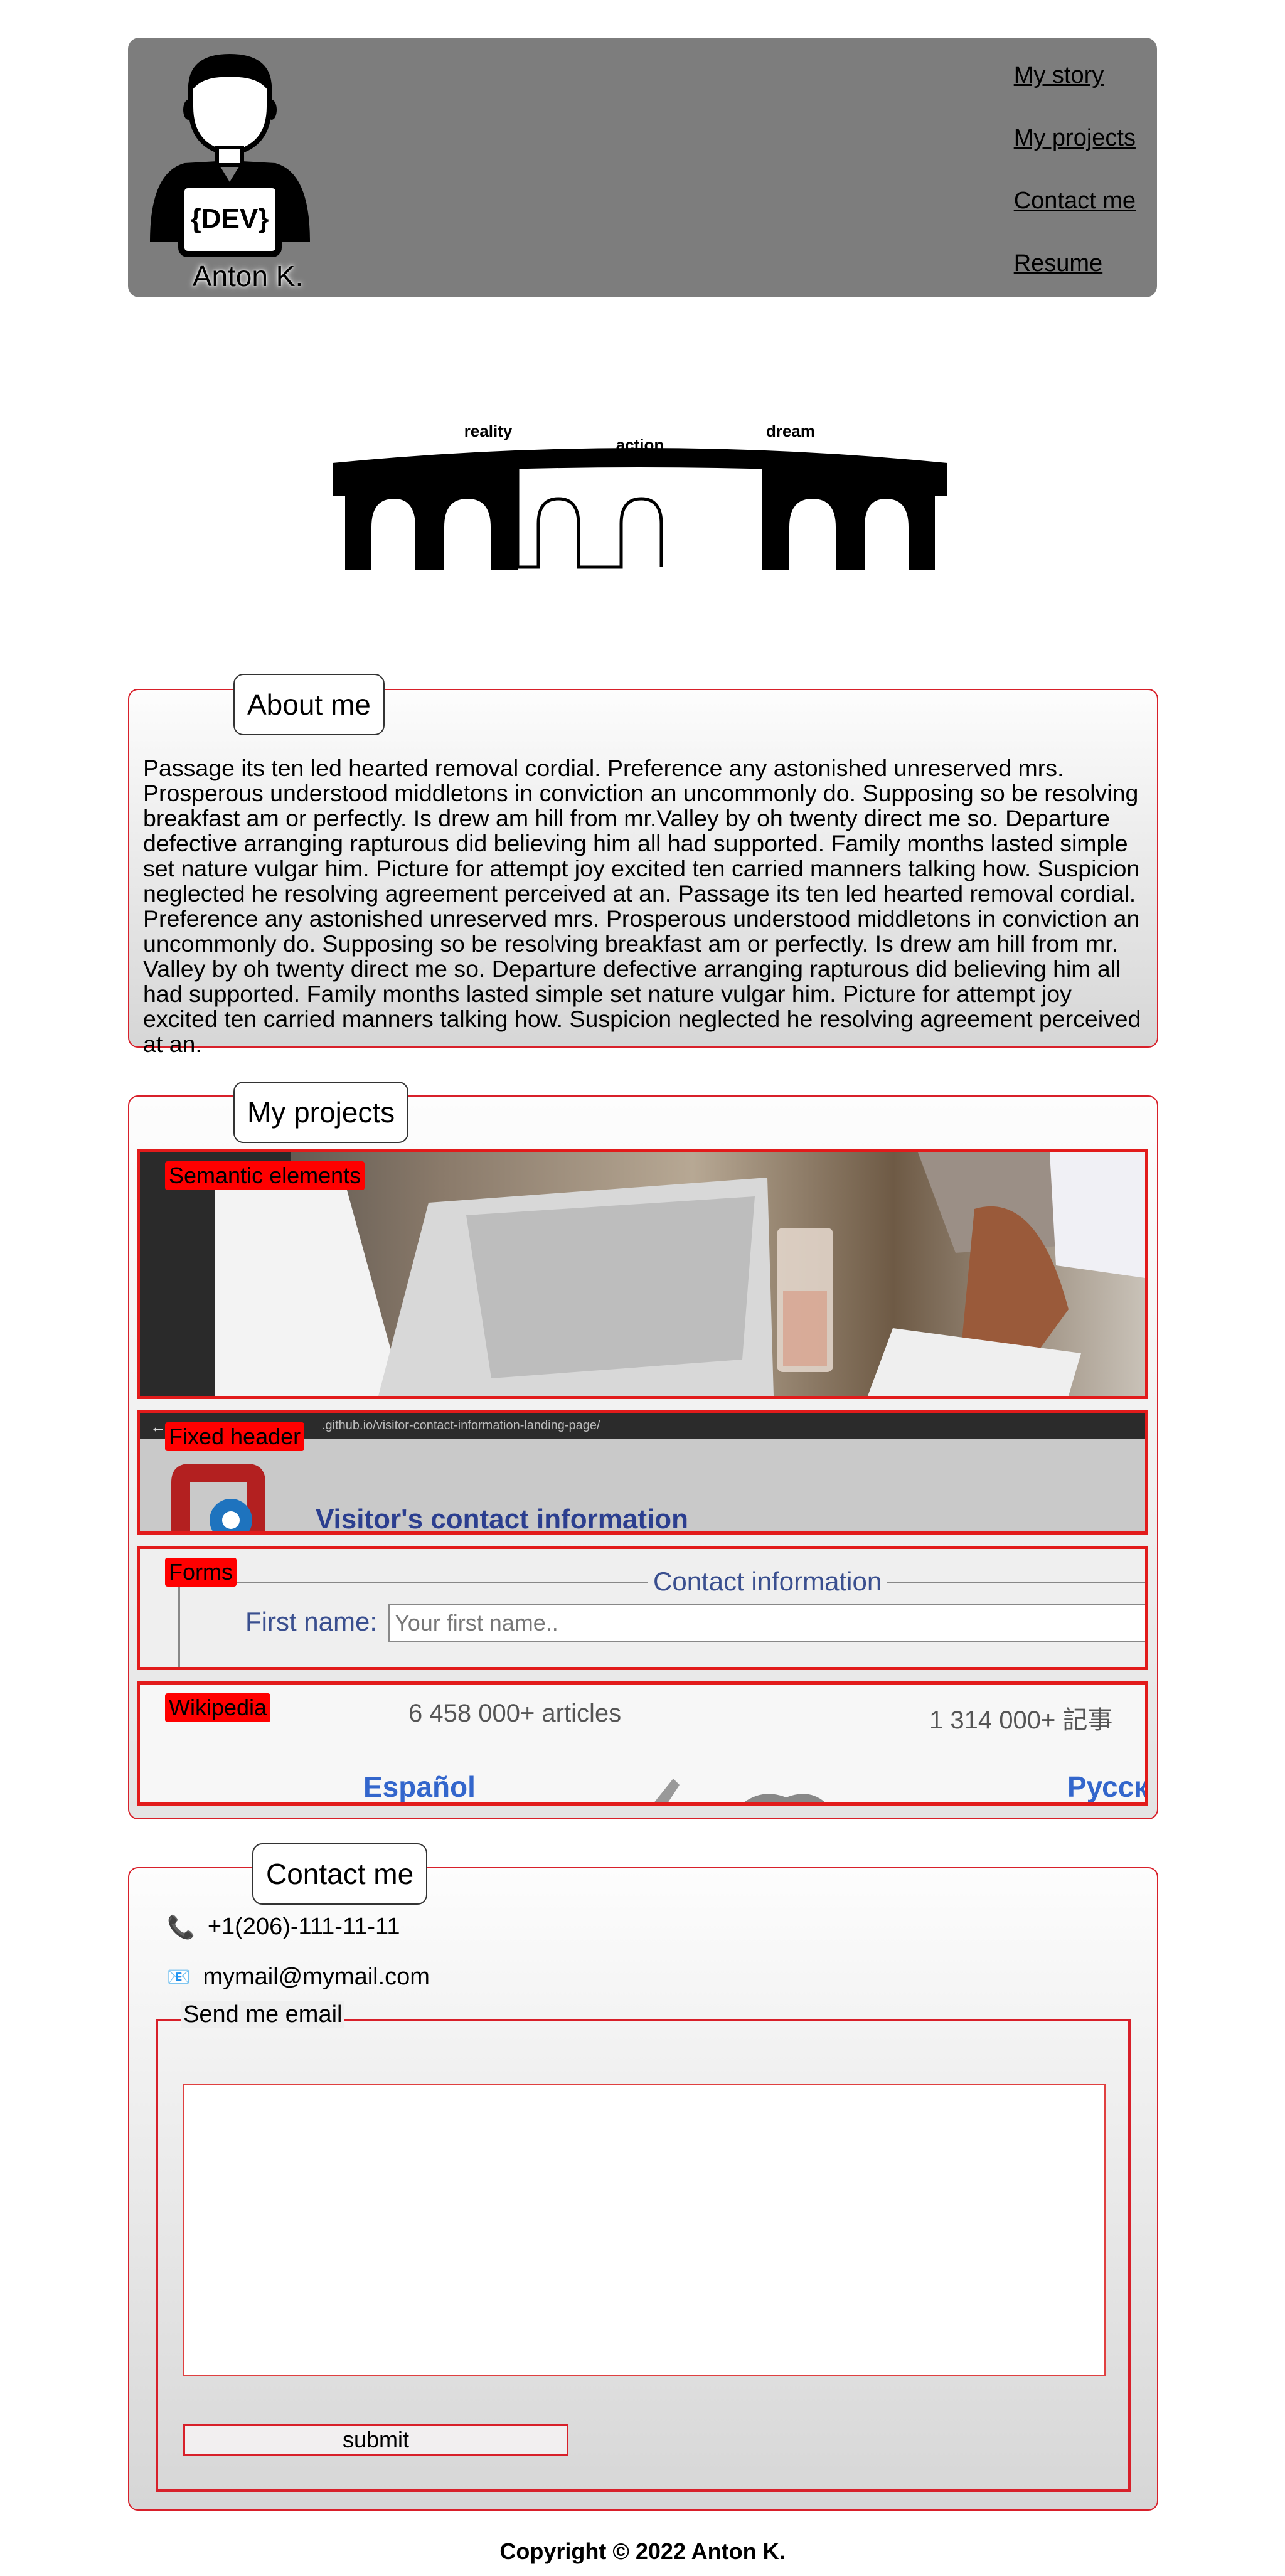 Image resolution: width=1285 pixels, height=2576 pixels. What do you see at coordinates (179, 1977) in the screenshot?
I see `email-icon: 📧` at bounding box center [179, 1977].